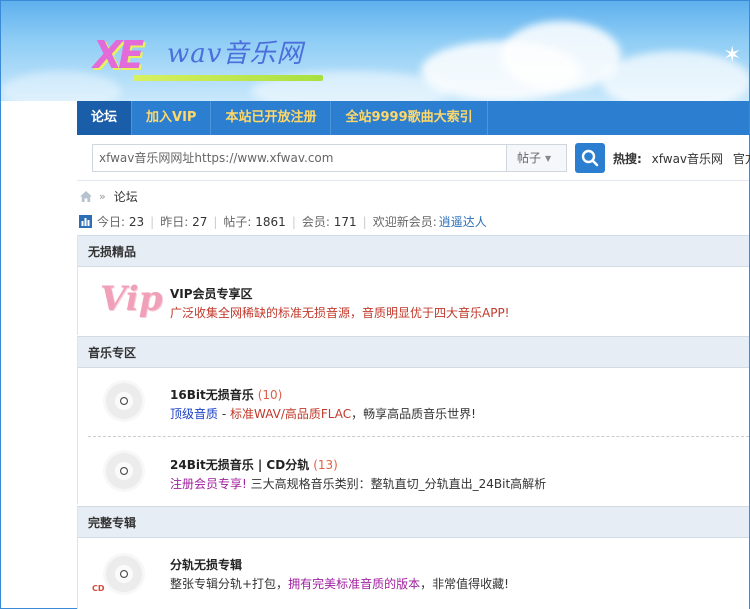 This screenshot has height=609, width=750. Describe the element at coordinates (409, 118) in the screenshot. I see `nav-item-song-index: 全站9999歌曲大索引` at that location.